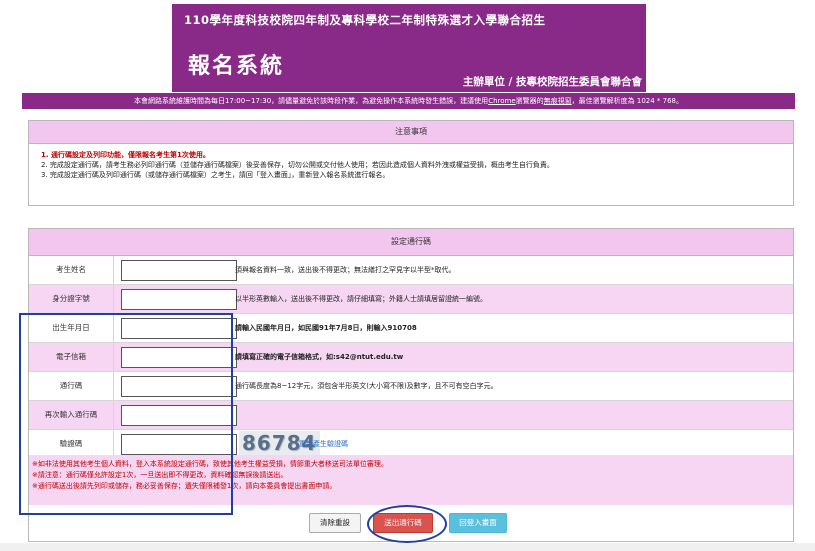  Describe the element at coordinates (179, 270) in the screenshot. I see `name-input` at that location.